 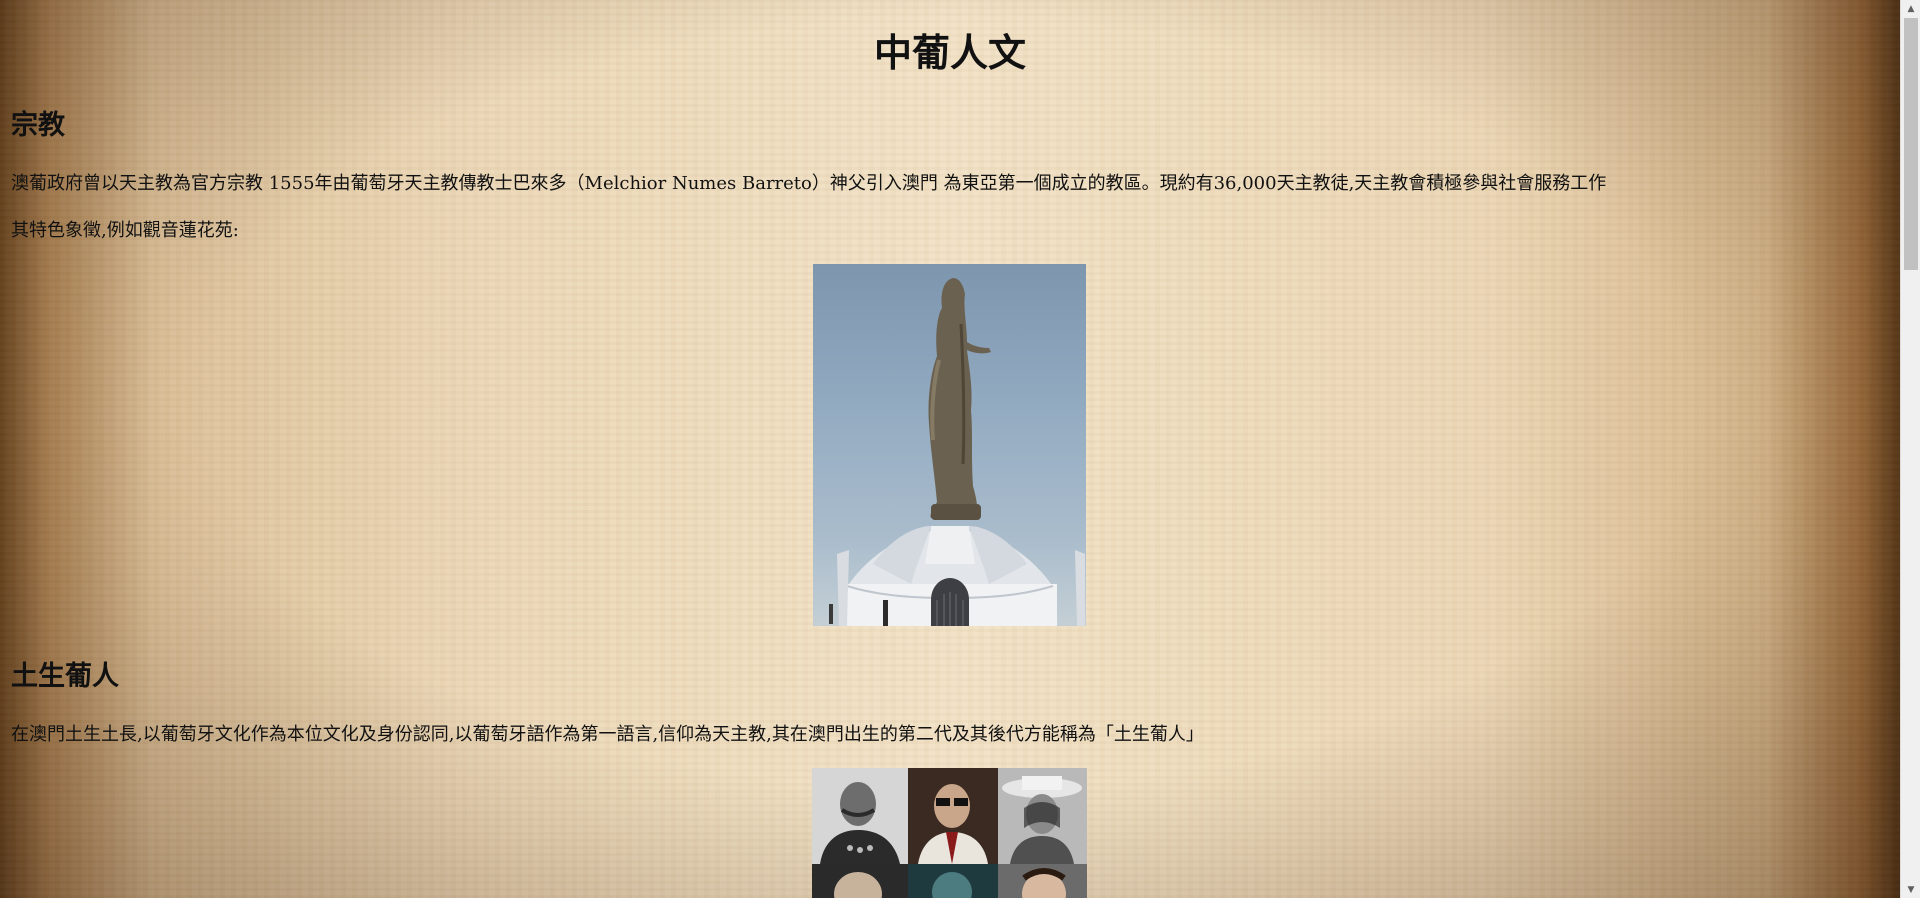 I want to click on scrollbar-thumb, so click(x=1911, y=144).